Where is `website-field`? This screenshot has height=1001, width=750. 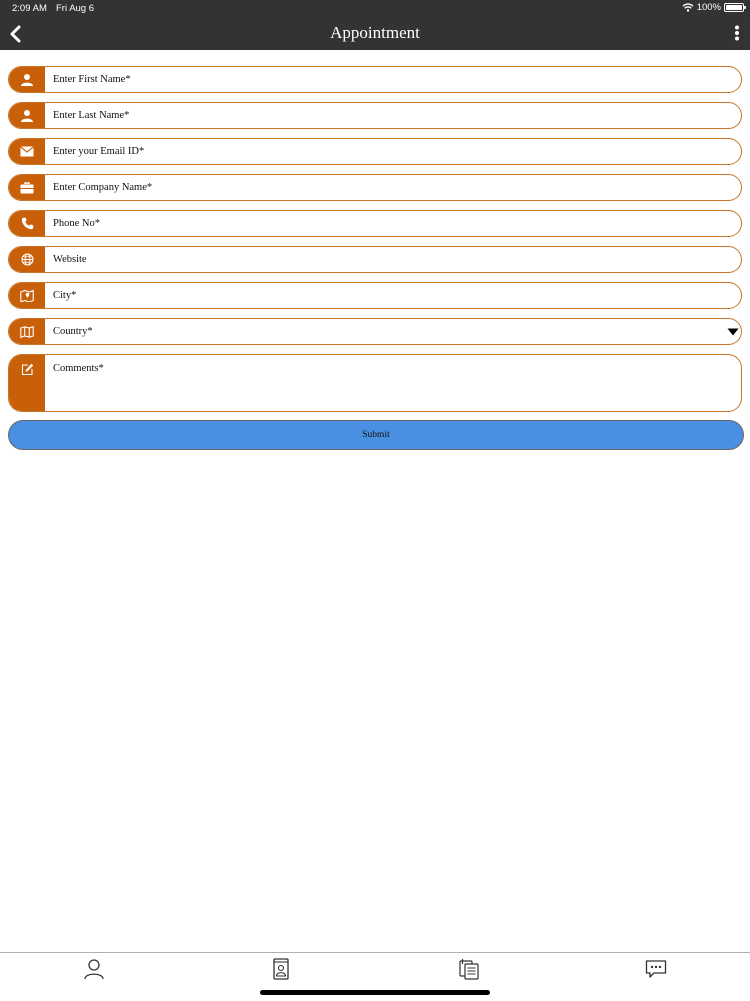 website-field is located at coordinates (375, 259).